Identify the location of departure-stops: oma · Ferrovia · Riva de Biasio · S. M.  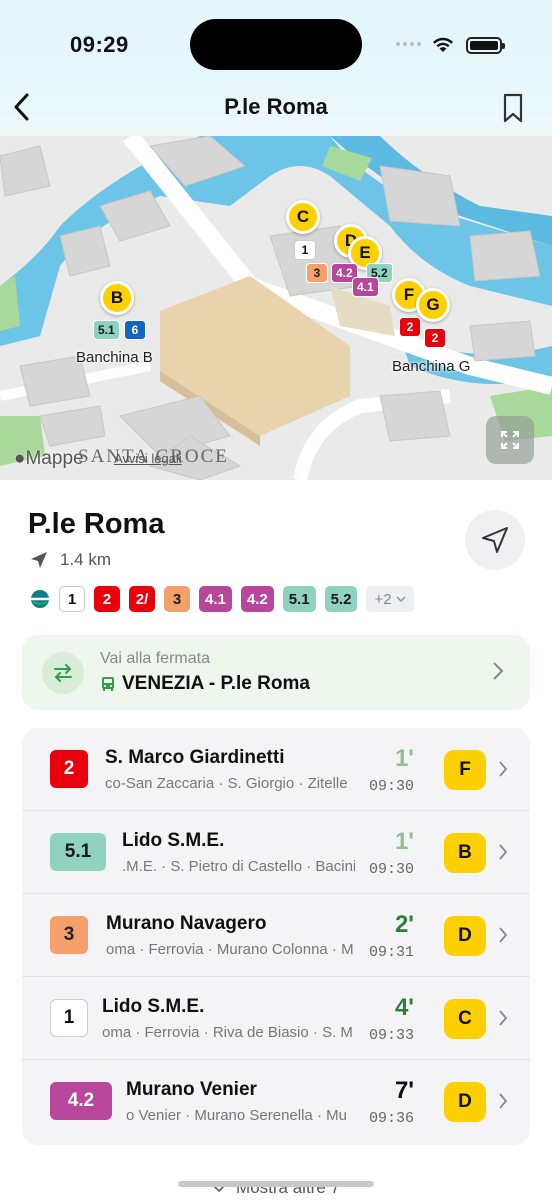
(227, 1032).